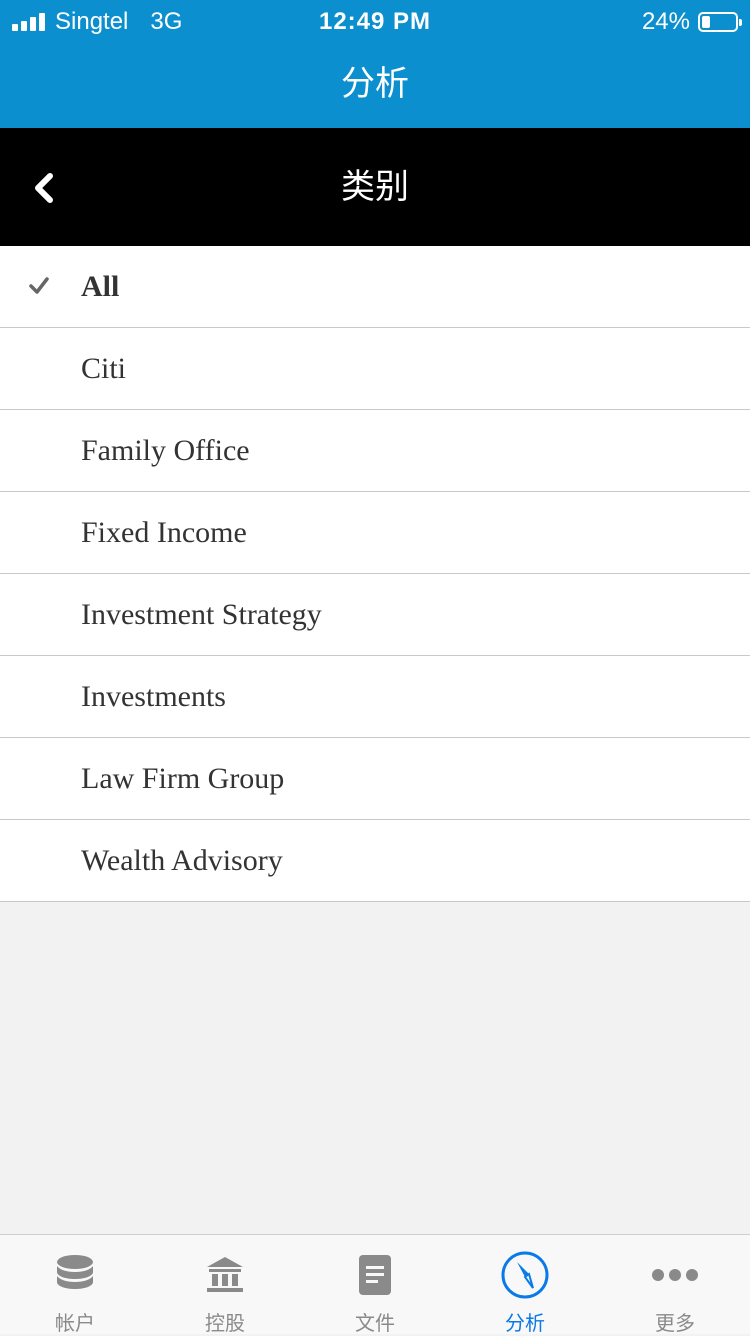 This screenshot has height=1336, width=750. What do you see at coordinates (525, 1275) in the screenshot?
I see `compass-icon` at bounding box center [525, 1275].